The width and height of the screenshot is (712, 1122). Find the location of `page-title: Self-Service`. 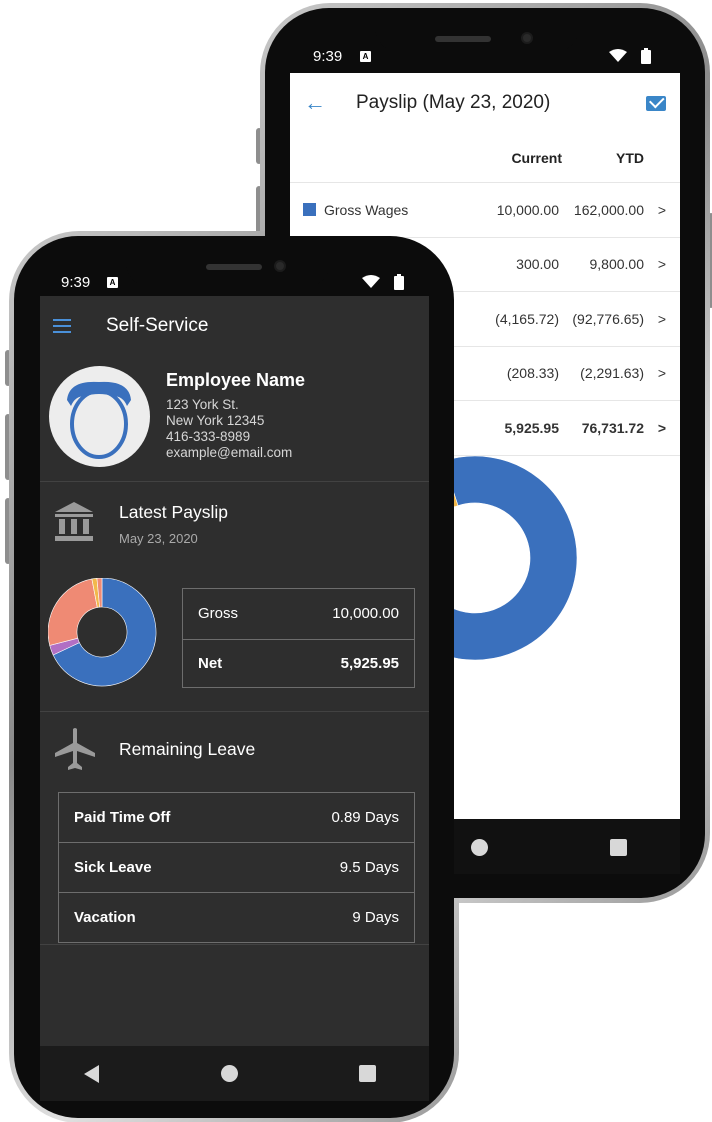

page-title: Self-Service is located at coordinates (157, 325).